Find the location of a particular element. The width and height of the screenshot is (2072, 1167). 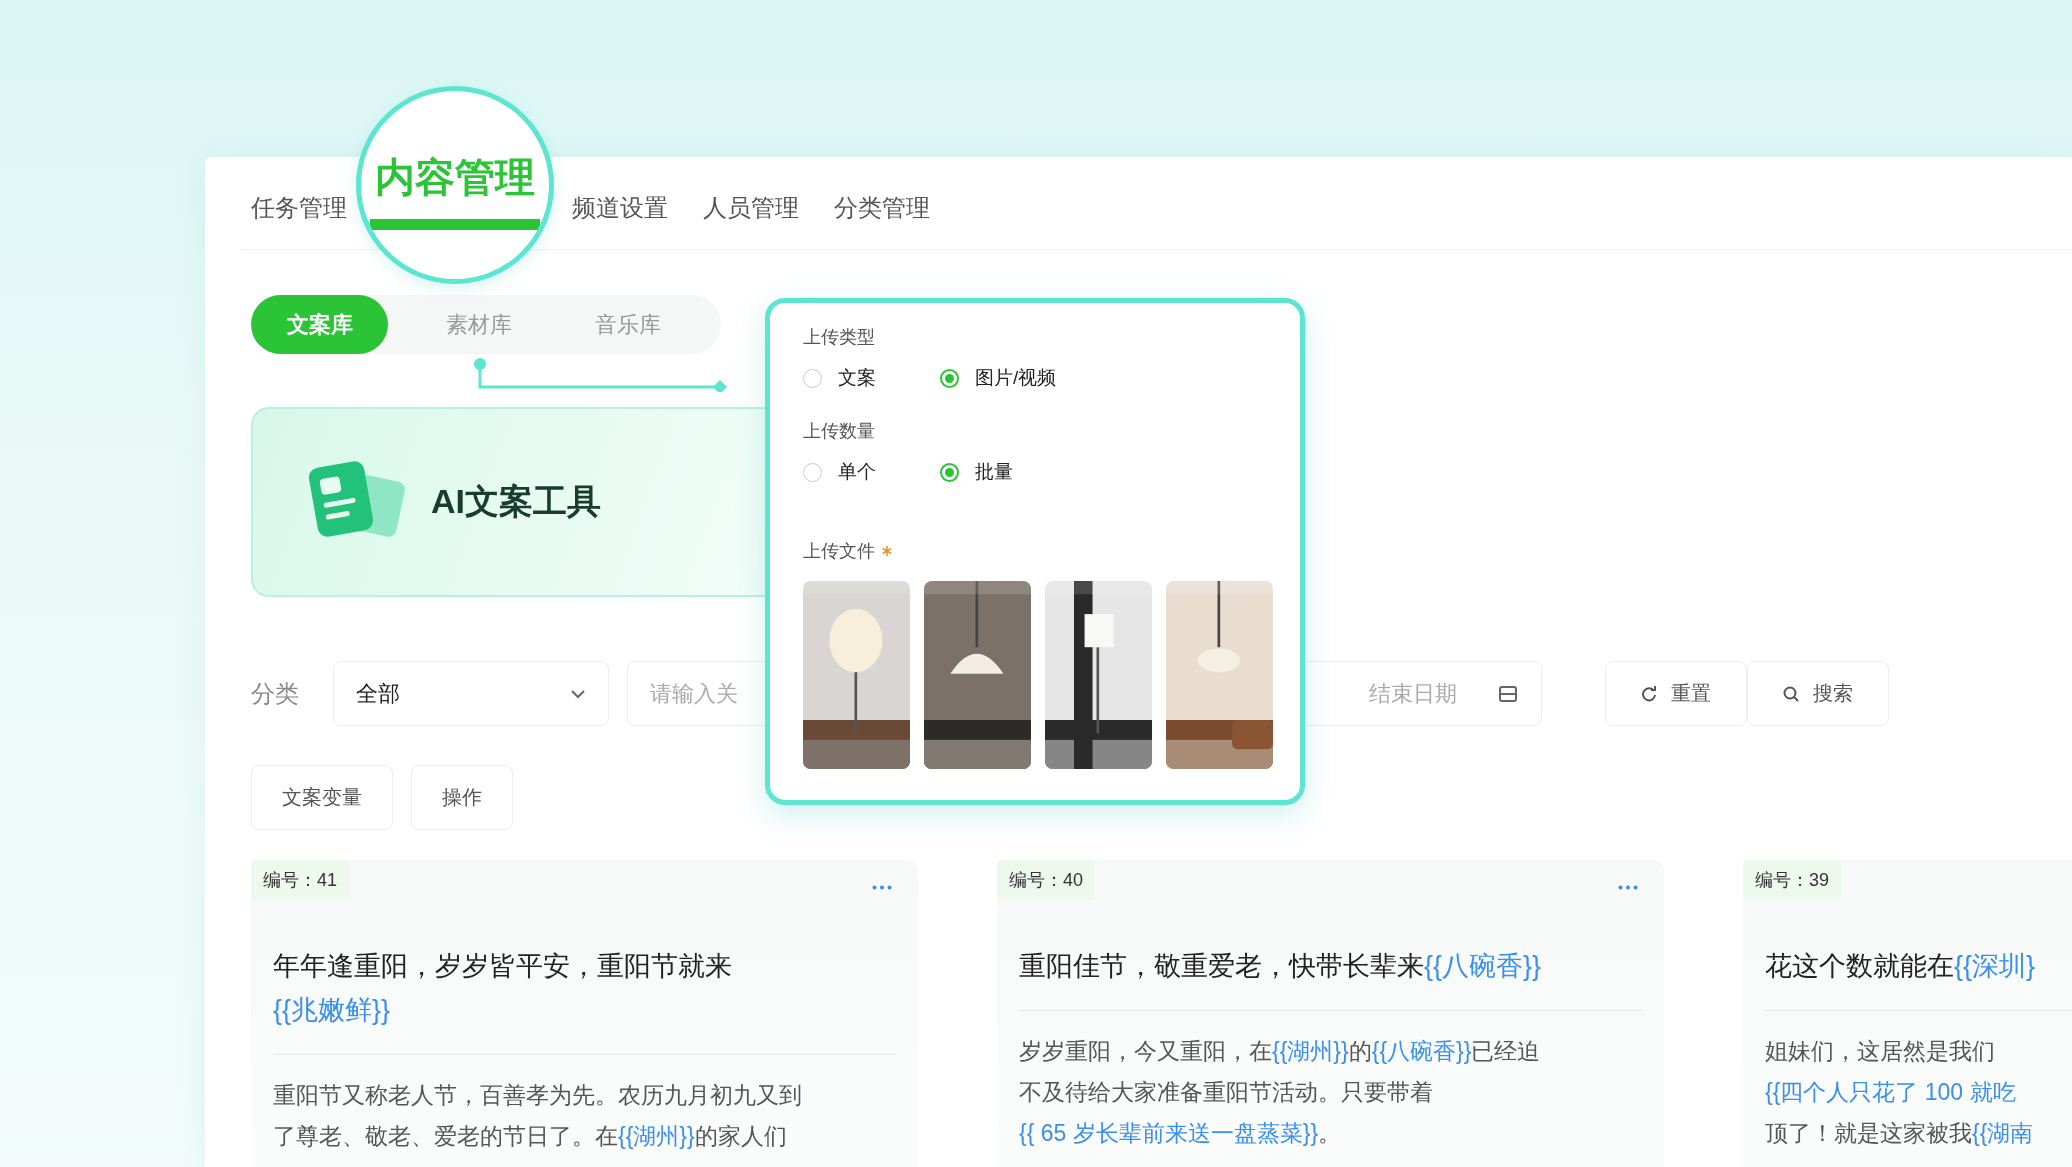

copy-card: 编号：41 年年逢重阳，岁岁皆平安，重阳节就来 {{兆嫩鲜}} 重阳节又称老人节，百善孝为先。农历九月初九又到 了尊老、敬老、爱老的节日了。在{{湖州}}的家人们 is located at coordinates (584, 1013).